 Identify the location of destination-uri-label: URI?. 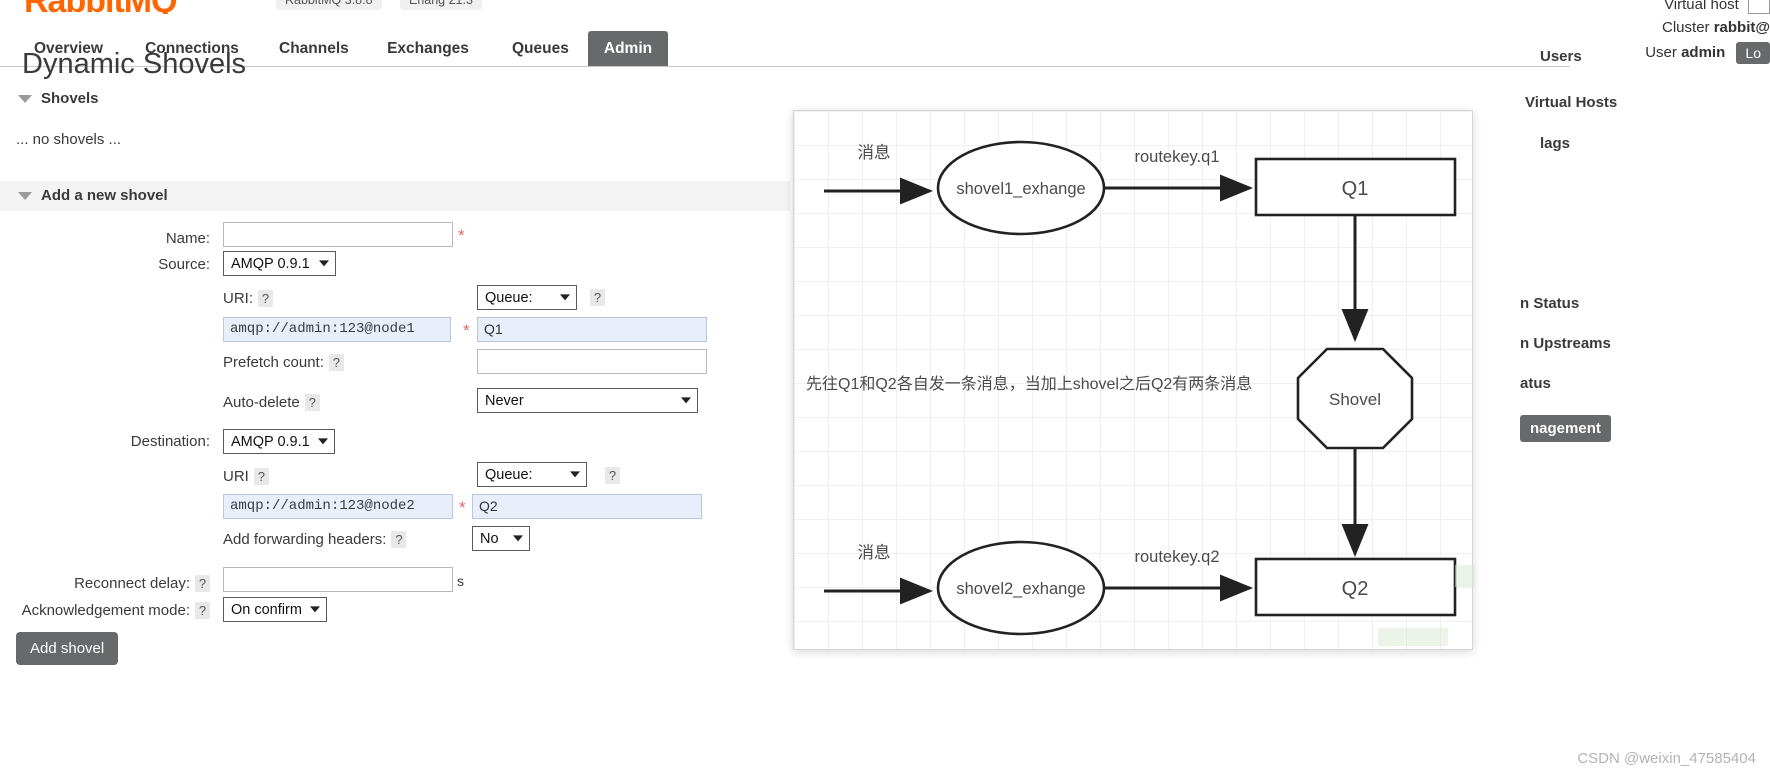
(246, 476).